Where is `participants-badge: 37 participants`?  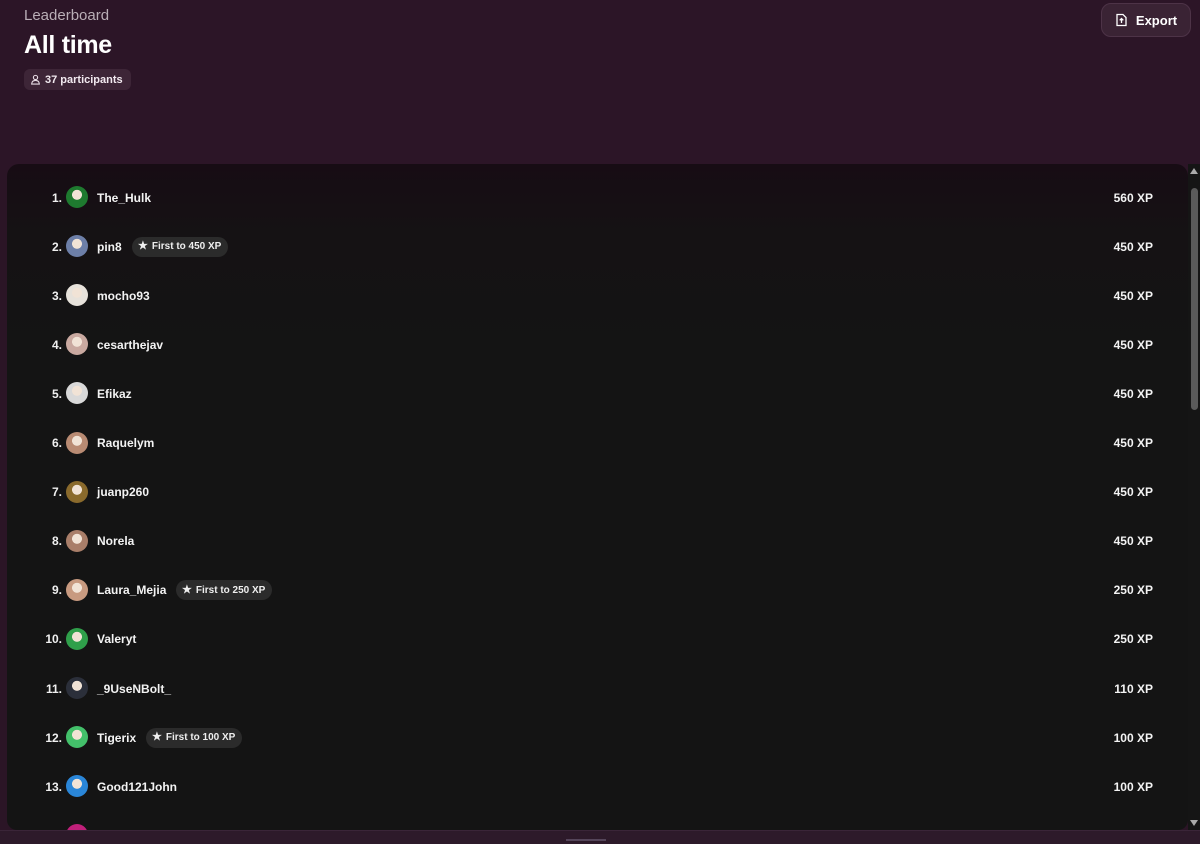
participants-badge: 37 participants is located at coordinates (77, 79).